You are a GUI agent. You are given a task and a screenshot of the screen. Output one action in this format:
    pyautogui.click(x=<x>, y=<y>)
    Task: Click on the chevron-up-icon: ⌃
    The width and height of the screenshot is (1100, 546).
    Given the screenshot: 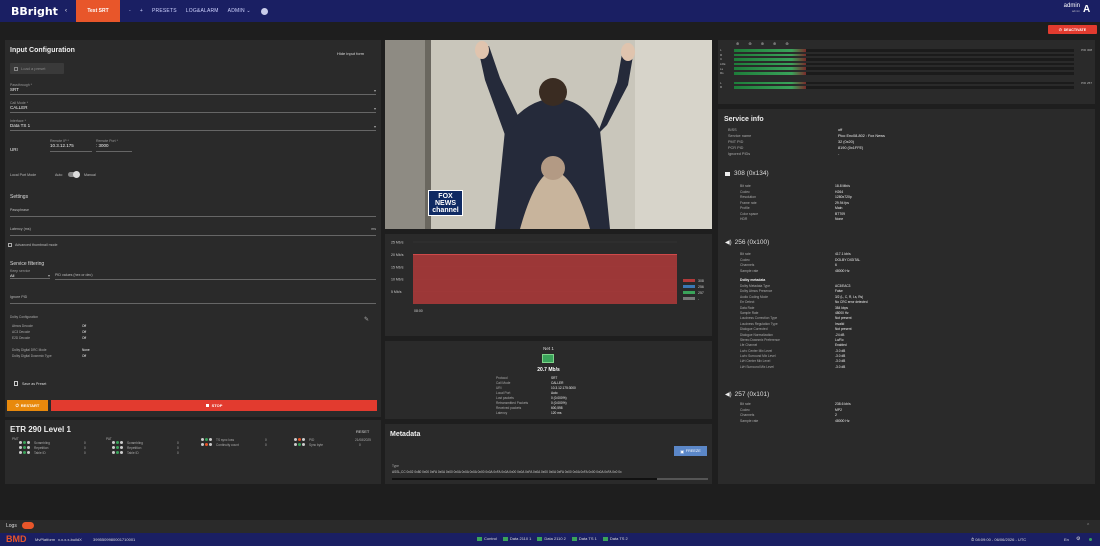 What is the action you would take?
    pyautogui.click(x=1088, y=526)
    